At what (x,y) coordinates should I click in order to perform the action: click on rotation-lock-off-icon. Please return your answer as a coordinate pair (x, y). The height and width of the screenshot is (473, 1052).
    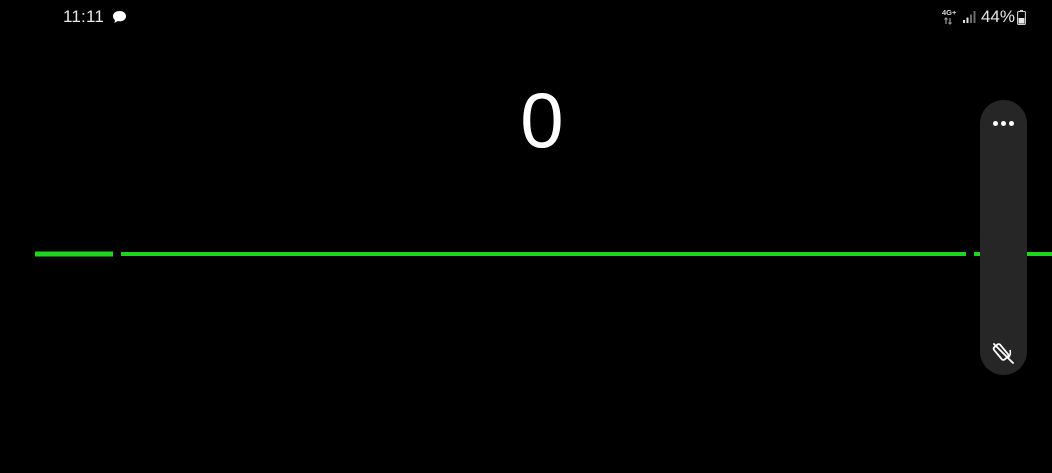
    Looking at the image, I should click on (1003, 353).